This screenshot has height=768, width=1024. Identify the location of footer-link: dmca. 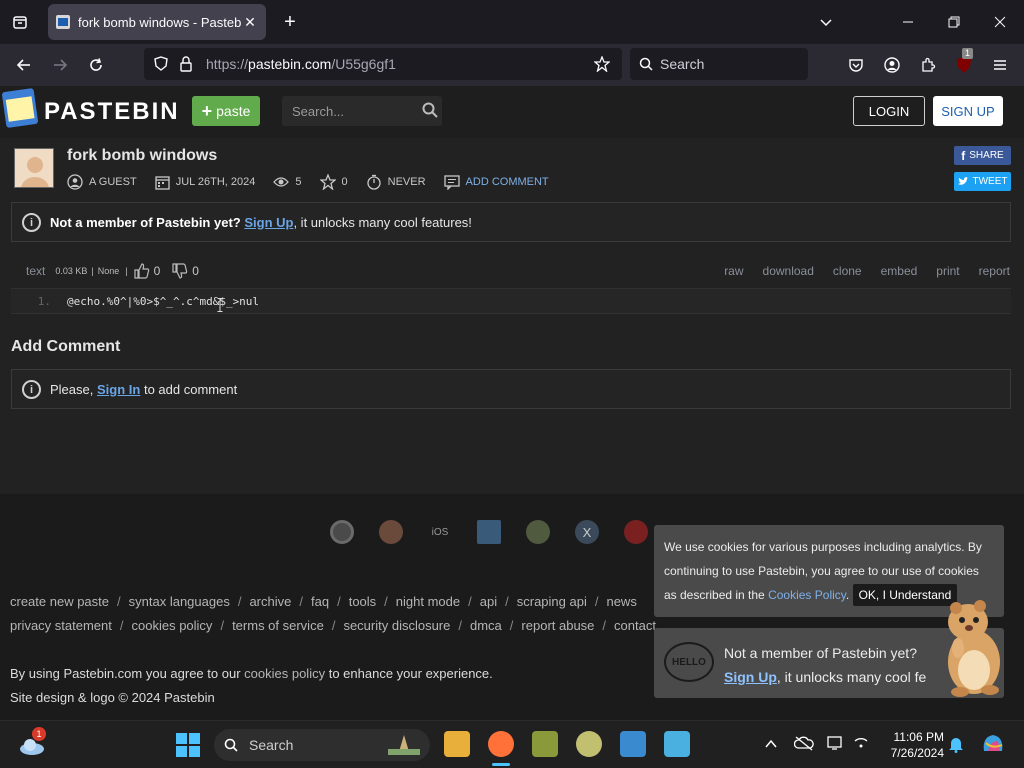
(486, 625).